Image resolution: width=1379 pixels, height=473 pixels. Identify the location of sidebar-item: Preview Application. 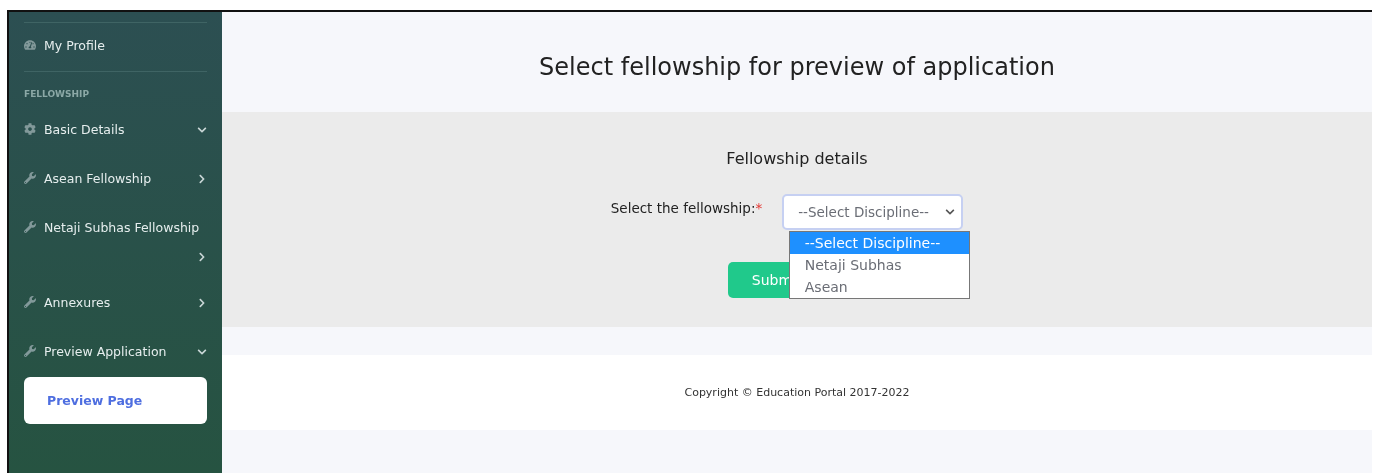
(116, 351).